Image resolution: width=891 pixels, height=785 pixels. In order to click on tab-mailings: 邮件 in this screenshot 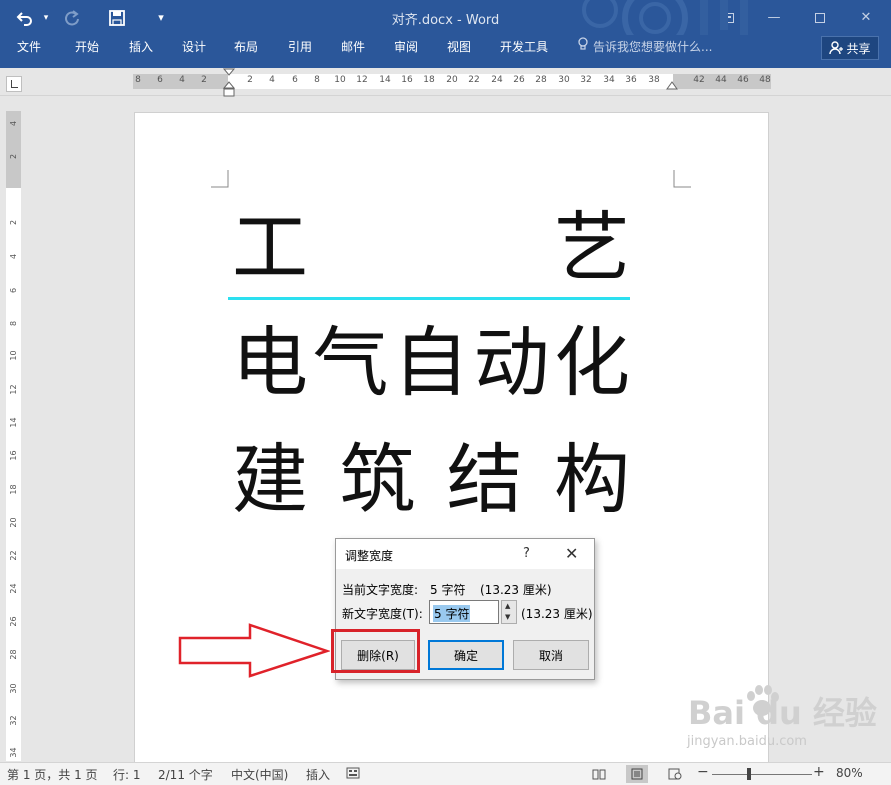, I will do `click(353, 51)`.